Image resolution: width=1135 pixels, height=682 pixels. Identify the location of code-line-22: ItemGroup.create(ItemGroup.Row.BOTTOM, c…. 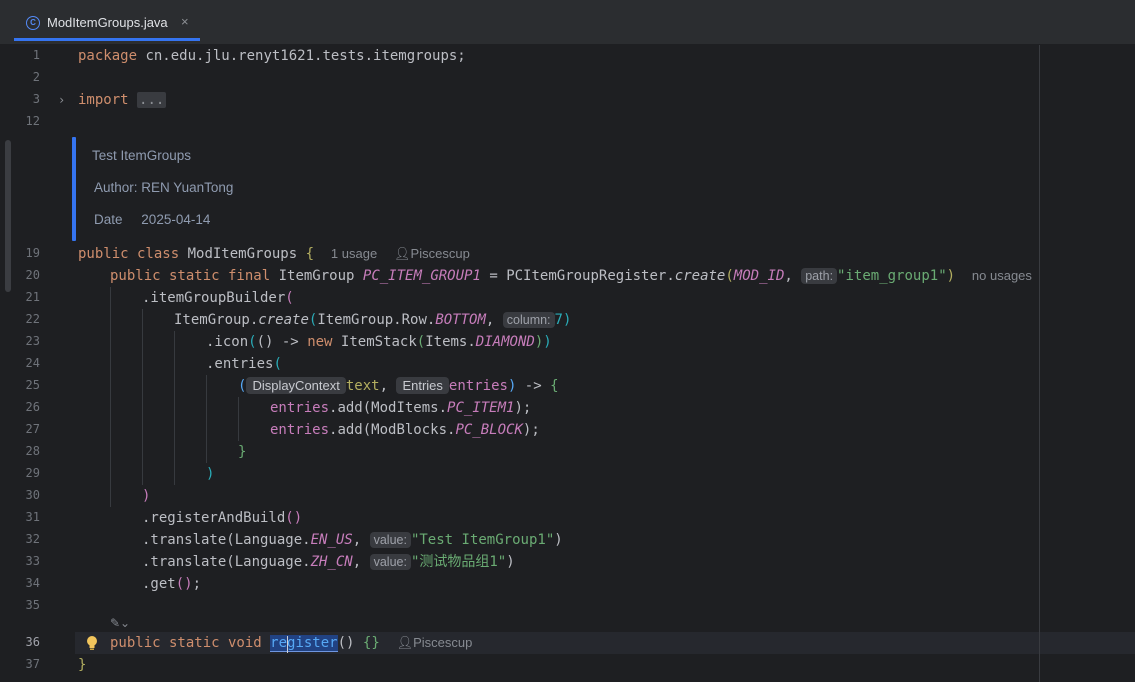
(372, 320).